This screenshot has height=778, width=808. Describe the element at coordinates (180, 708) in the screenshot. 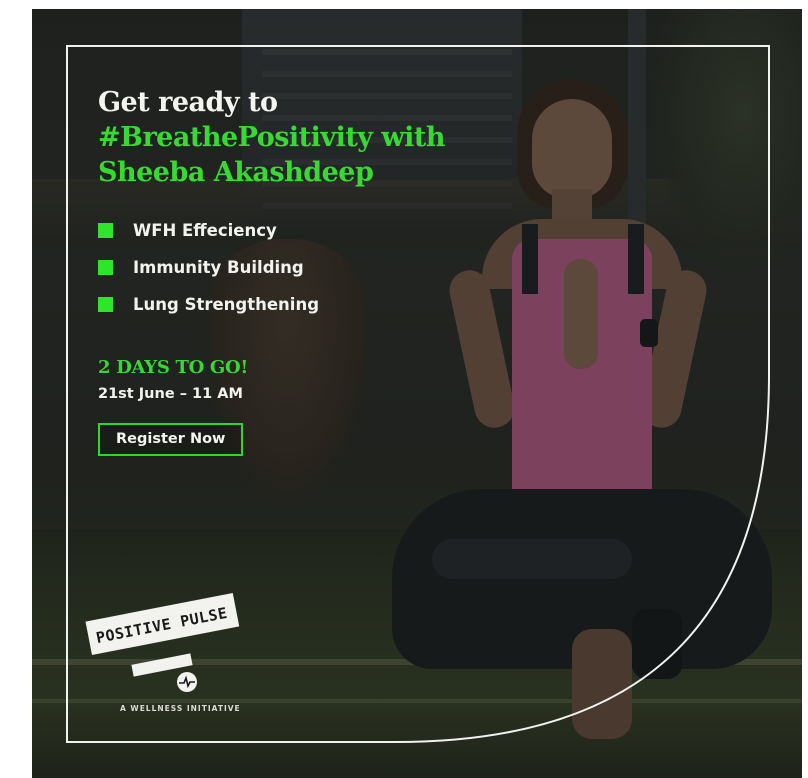

I see `logo-tagline: A WELLNESS INITIATIVE` at that location.